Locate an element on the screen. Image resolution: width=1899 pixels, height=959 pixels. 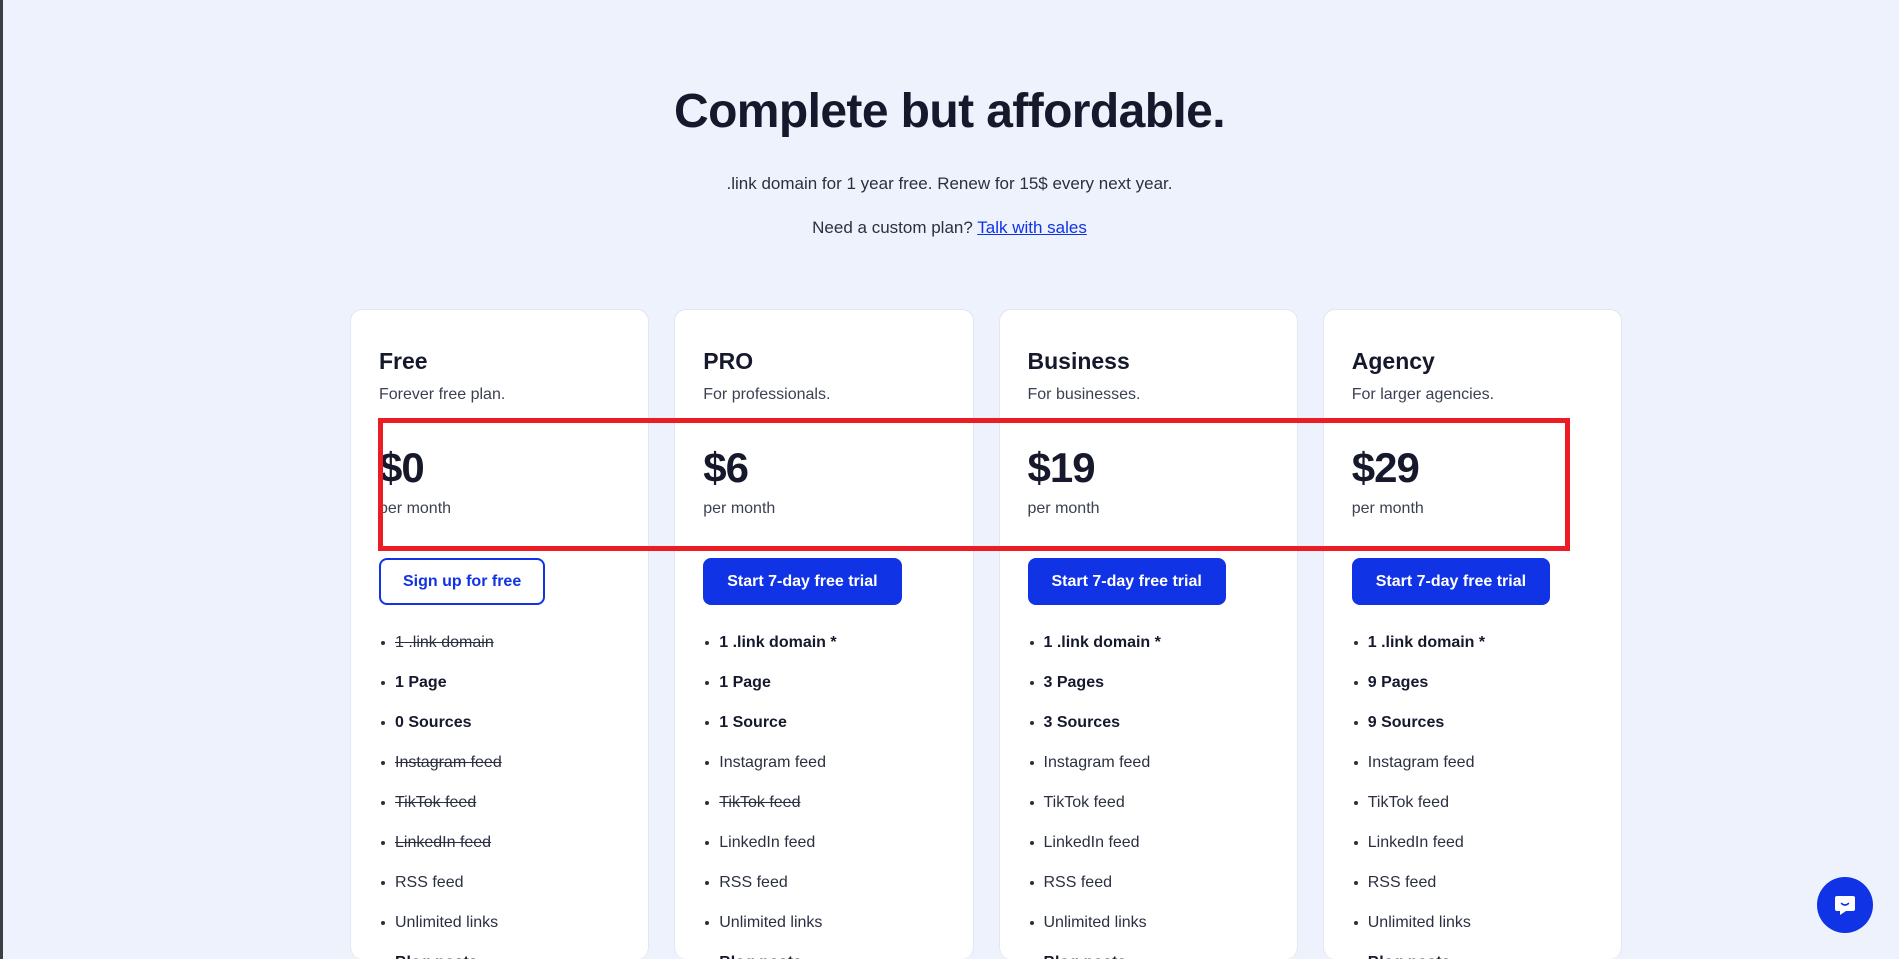
plan-feature-item: 0 Sources is located at coordinates (499, 723).